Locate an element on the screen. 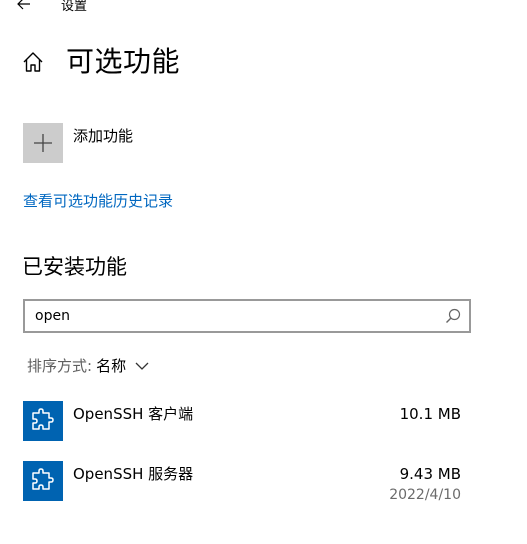 The height and width of the screenshot is (544, 527). add-feature-tile is located at coordinates (43, 143).